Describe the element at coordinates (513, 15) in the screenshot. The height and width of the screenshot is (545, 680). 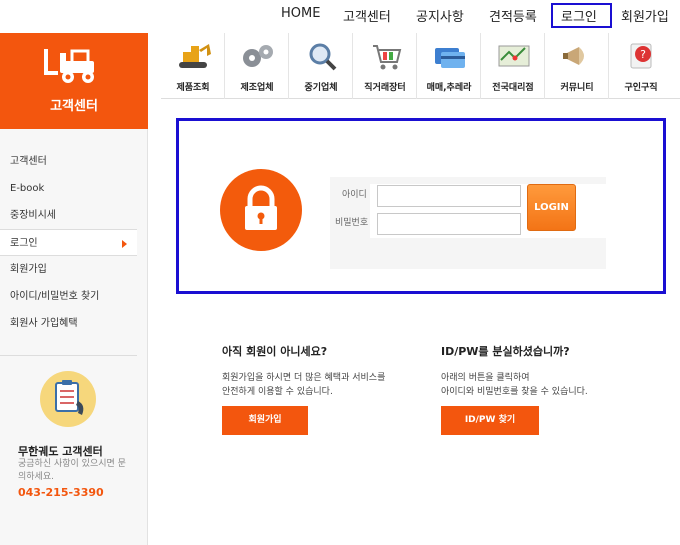
I see `nav-quote: 견적등록` at that location.